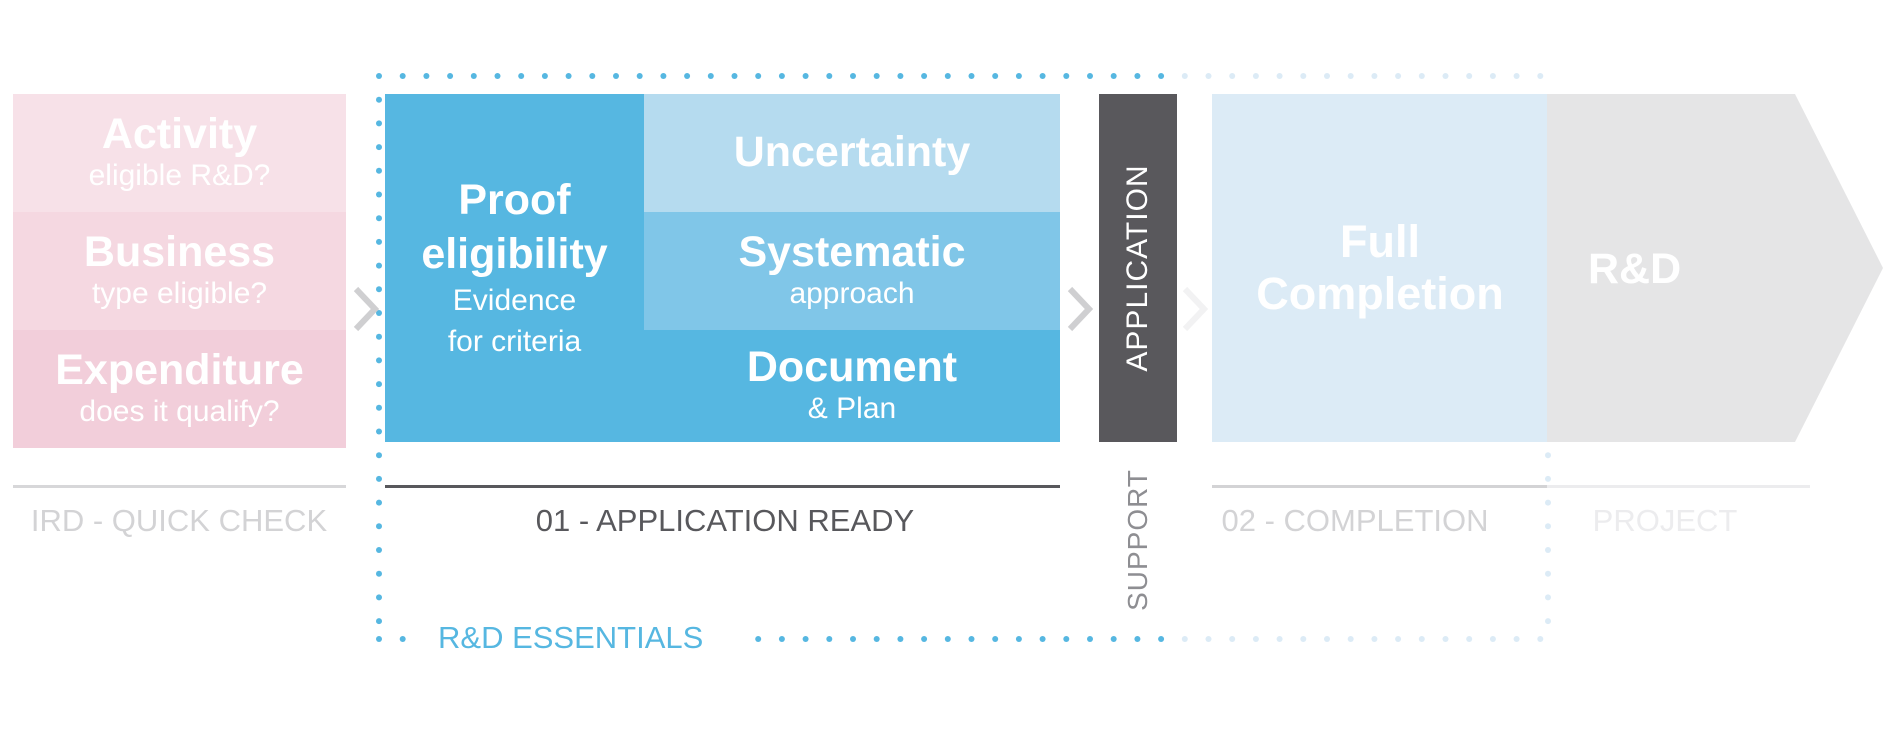 The height and width of the screenshot is (745, 1891). What do you see at coordinates (1137, 540) in the screenshot?
I see `support-label: SUPPORT` at bounding box center [1137, 540].